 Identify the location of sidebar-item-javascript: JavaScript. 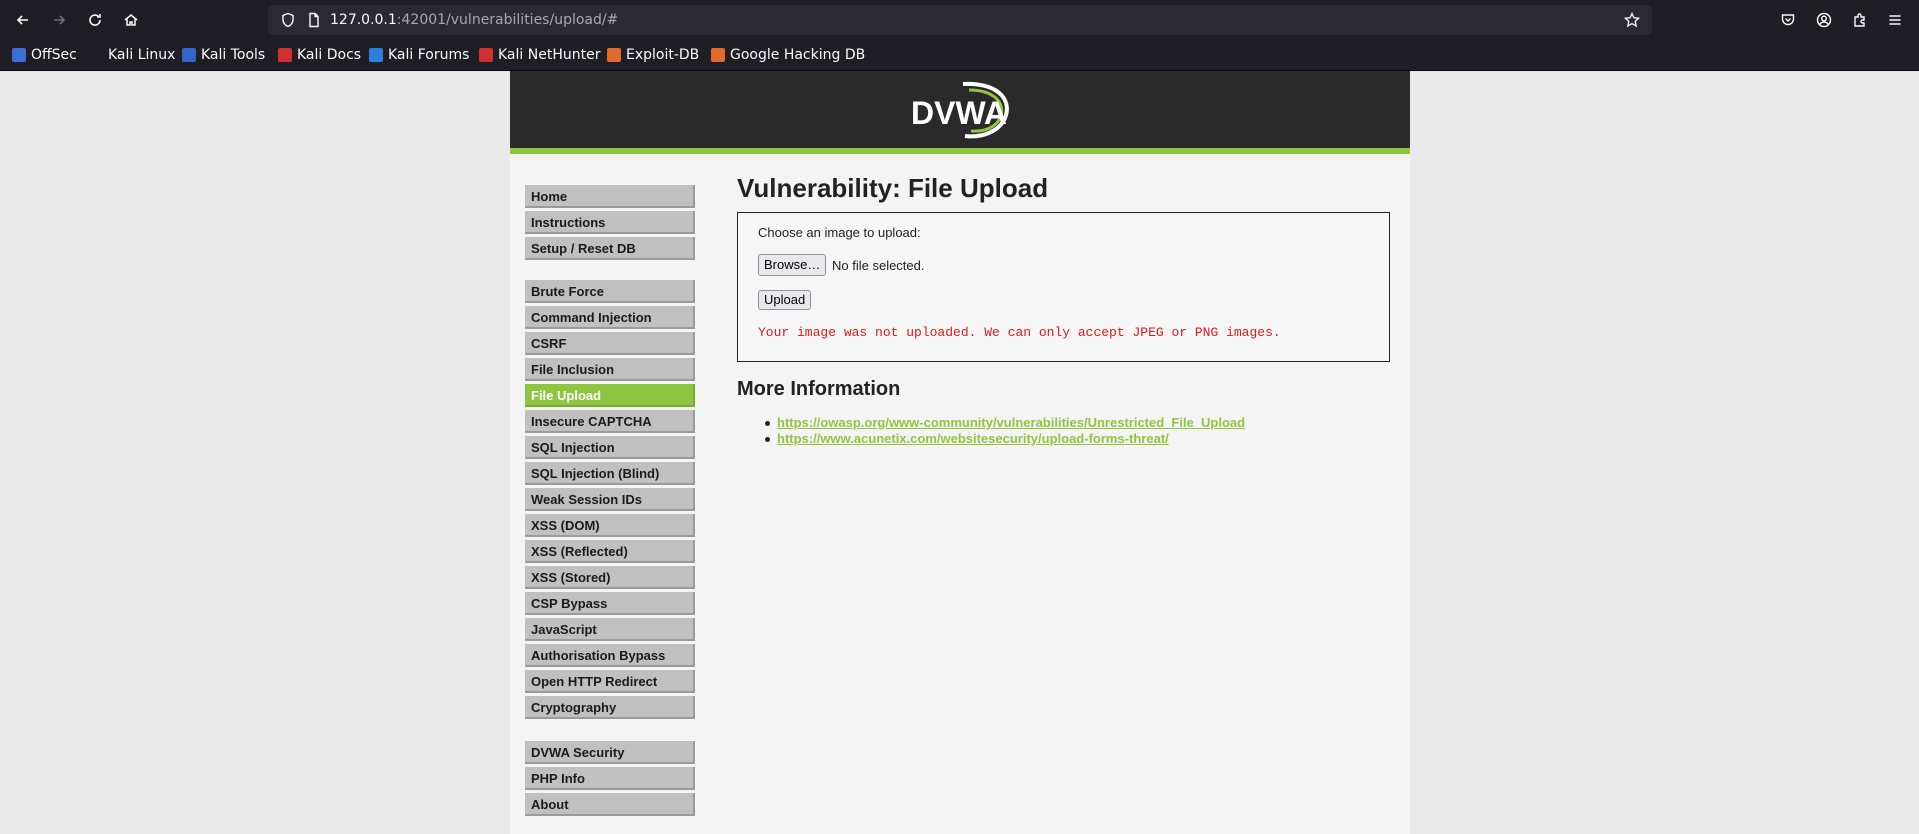
(610, 629).